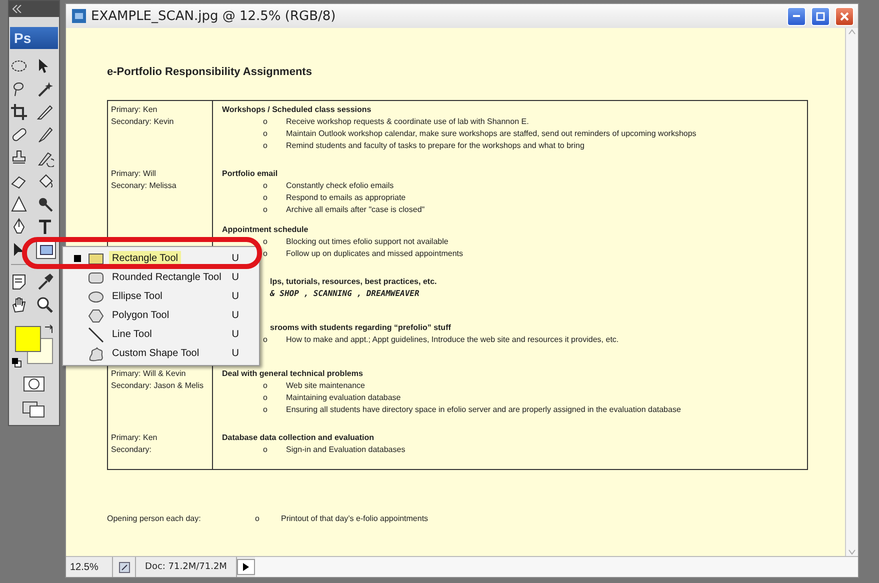  Describe the element at coordinates (124, 567) in the screenshot. I see `status-icon` at that location.